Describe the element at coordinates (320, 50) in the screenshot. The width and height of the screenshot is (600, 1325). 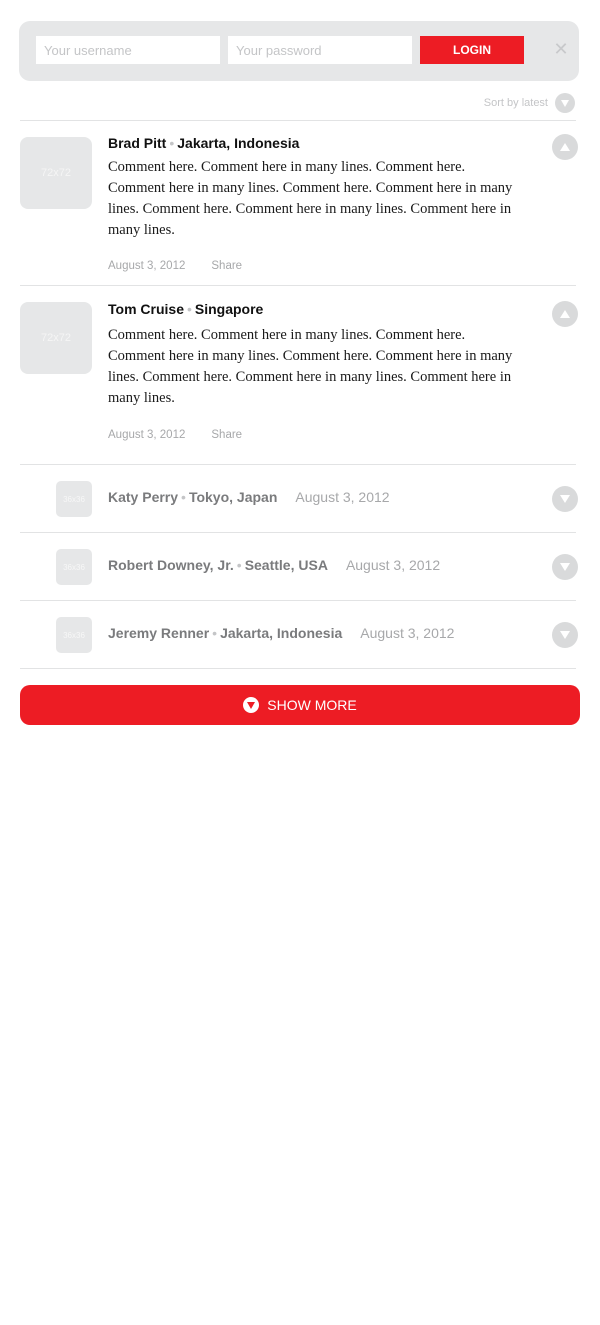
I see `password-input` at that location.